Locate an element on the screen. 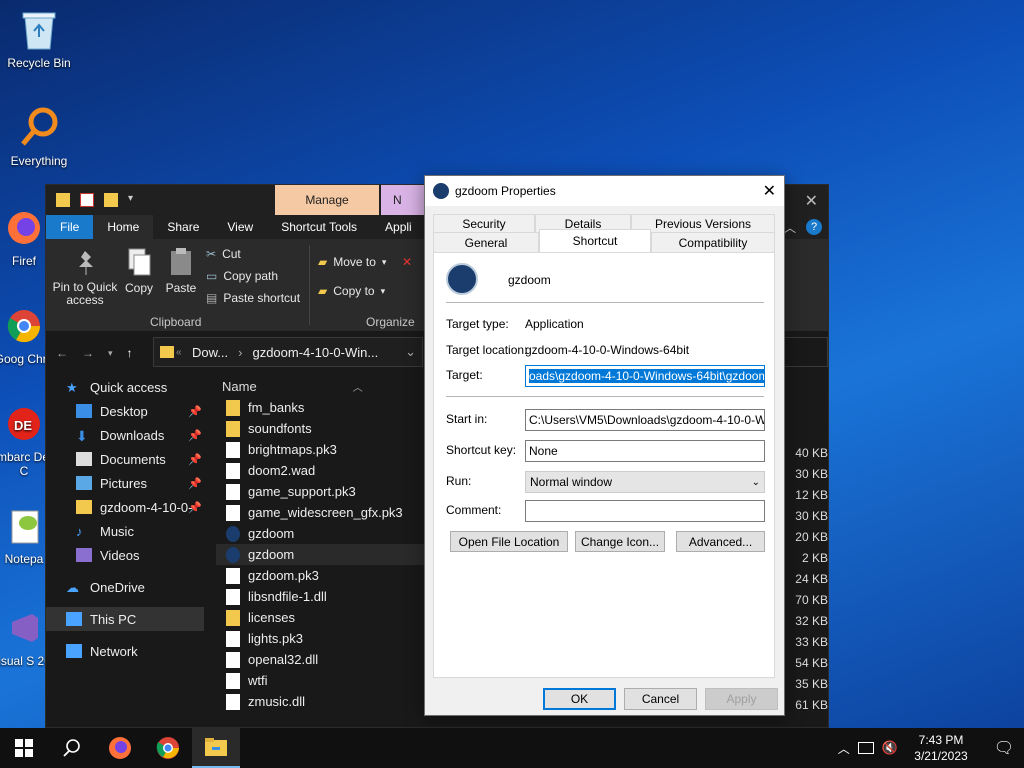  clock: 7:43 PM 3/21/2023 is located at coordinates (941, 748).